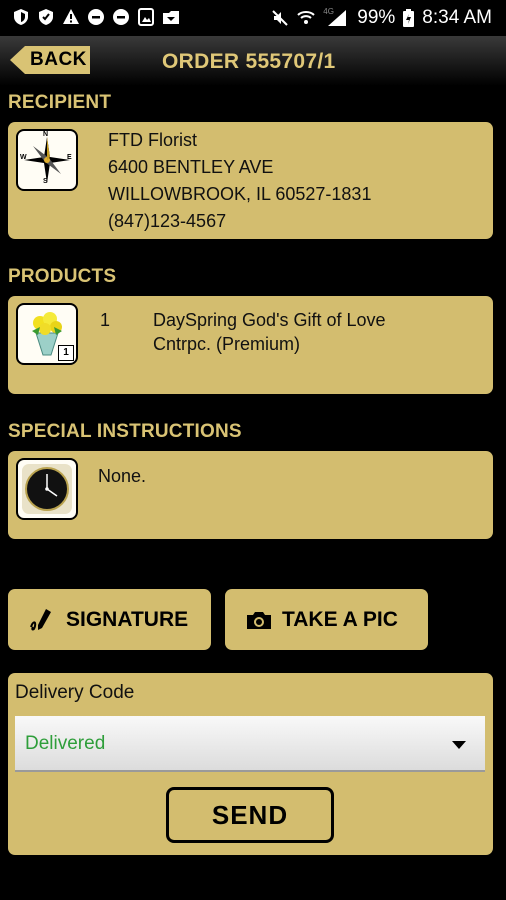  What do you see at coordinates (409, 18) in the screenshot?
I see `battery-icon` at bounding box center [409, 18].